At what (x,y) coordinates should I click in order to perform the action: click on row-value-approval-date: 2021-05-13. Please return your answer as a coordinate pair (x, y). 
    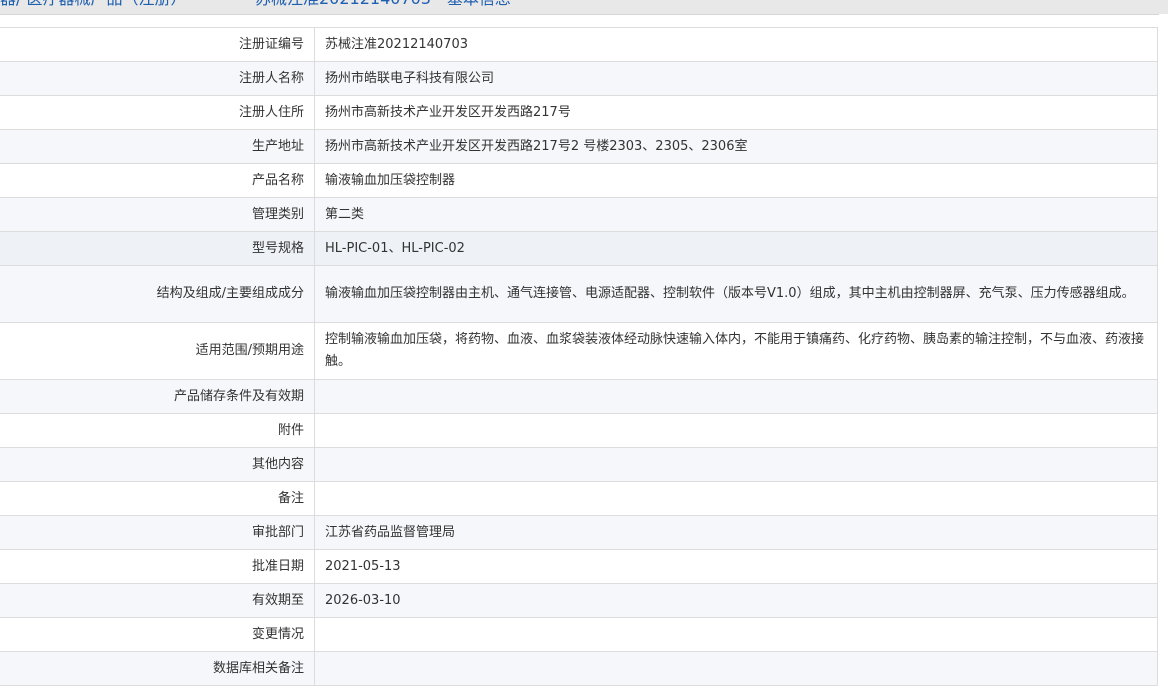
    Looking at the image, I should click on (736, 566).